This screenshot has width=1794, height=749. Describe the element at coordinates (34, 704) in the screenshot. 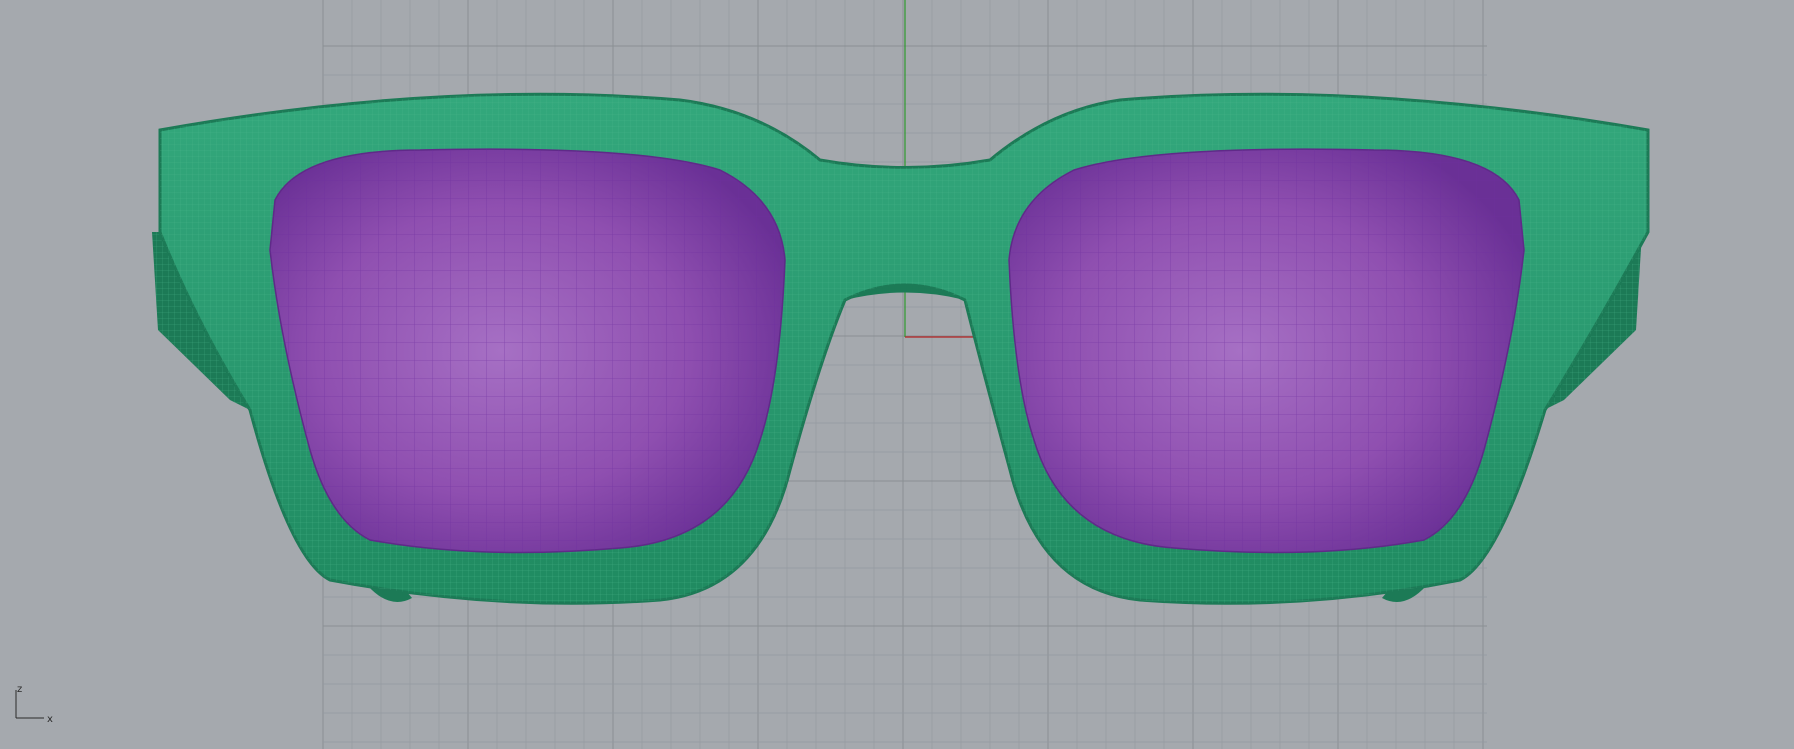

I see `axis-gizmo: z x` at that location.